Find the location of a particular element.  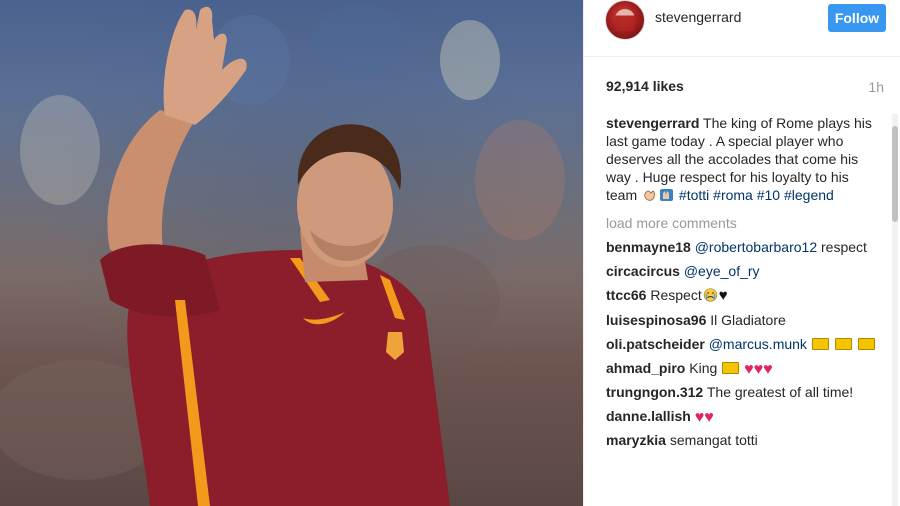

hashtag-roma: #roma is located at coordinates (733, 195).